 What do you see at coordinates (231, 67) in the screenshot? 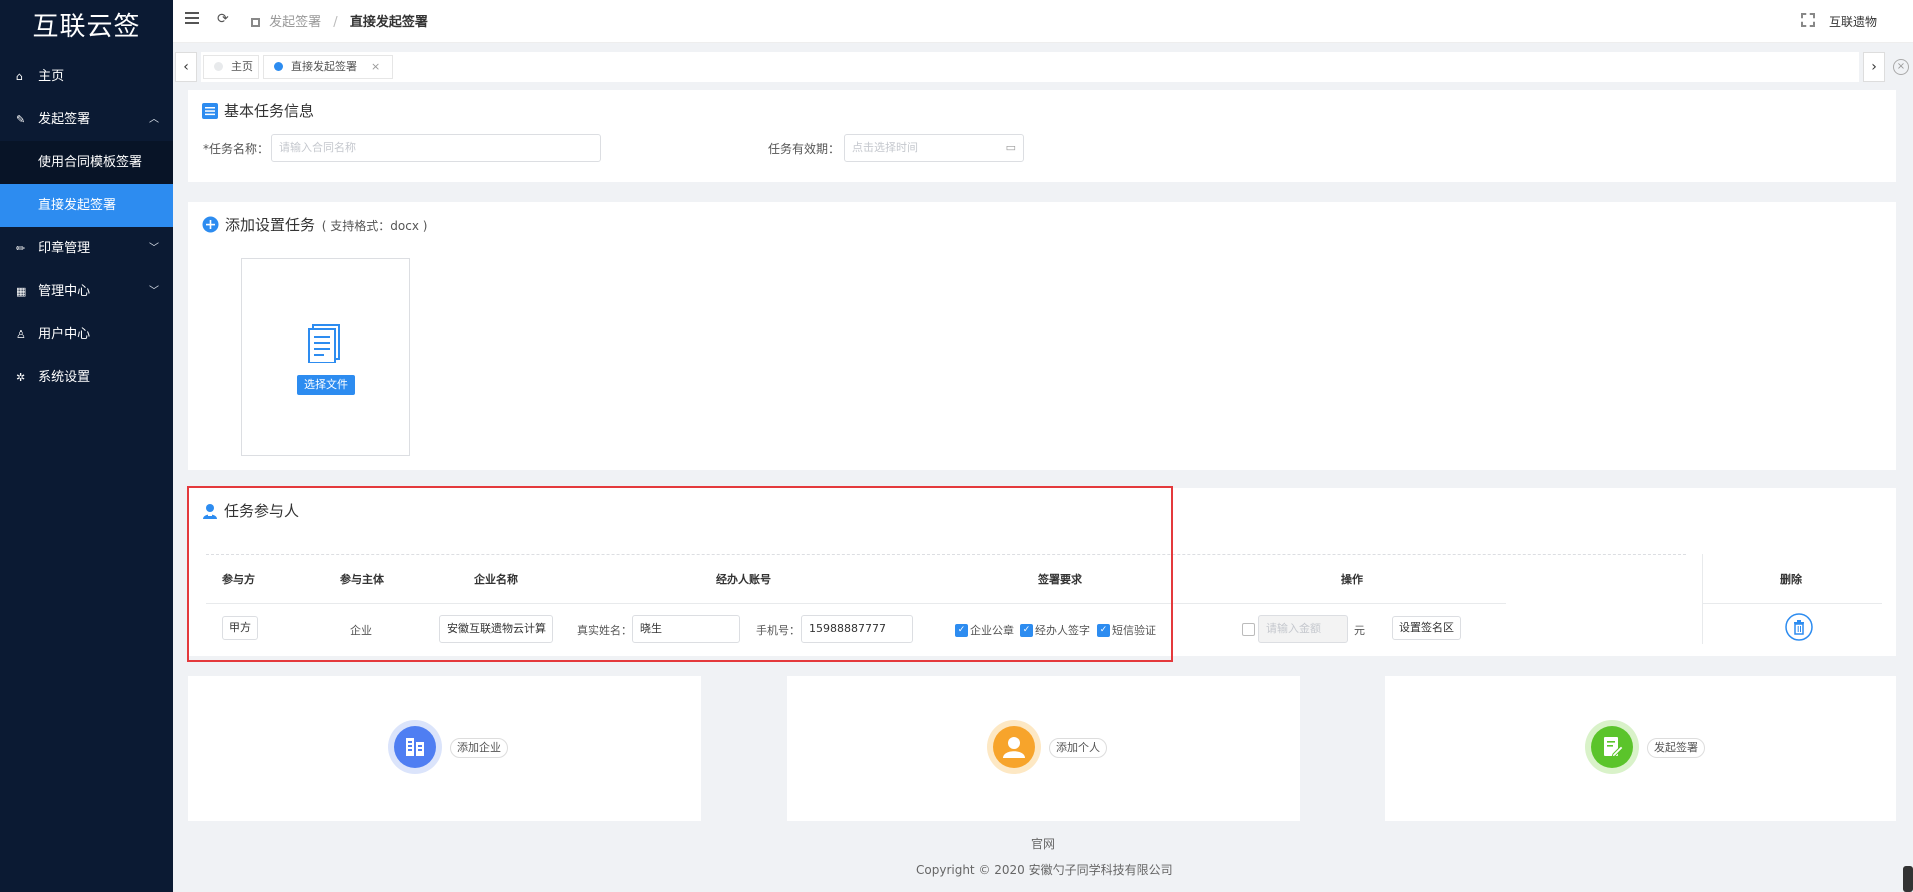
I see `tab-home: 主页` at bounding box center [231, 67].